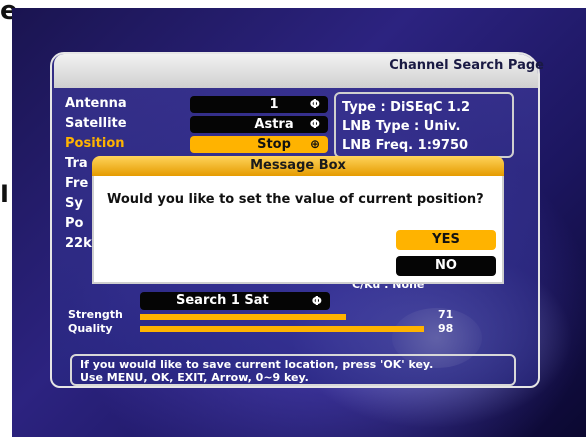 The height and width of the screenshot is (437, 586). What do you see at coordinates (446, 328) in the screenshot?
I see `quality-value: 98` at bounding box center [446, 328].